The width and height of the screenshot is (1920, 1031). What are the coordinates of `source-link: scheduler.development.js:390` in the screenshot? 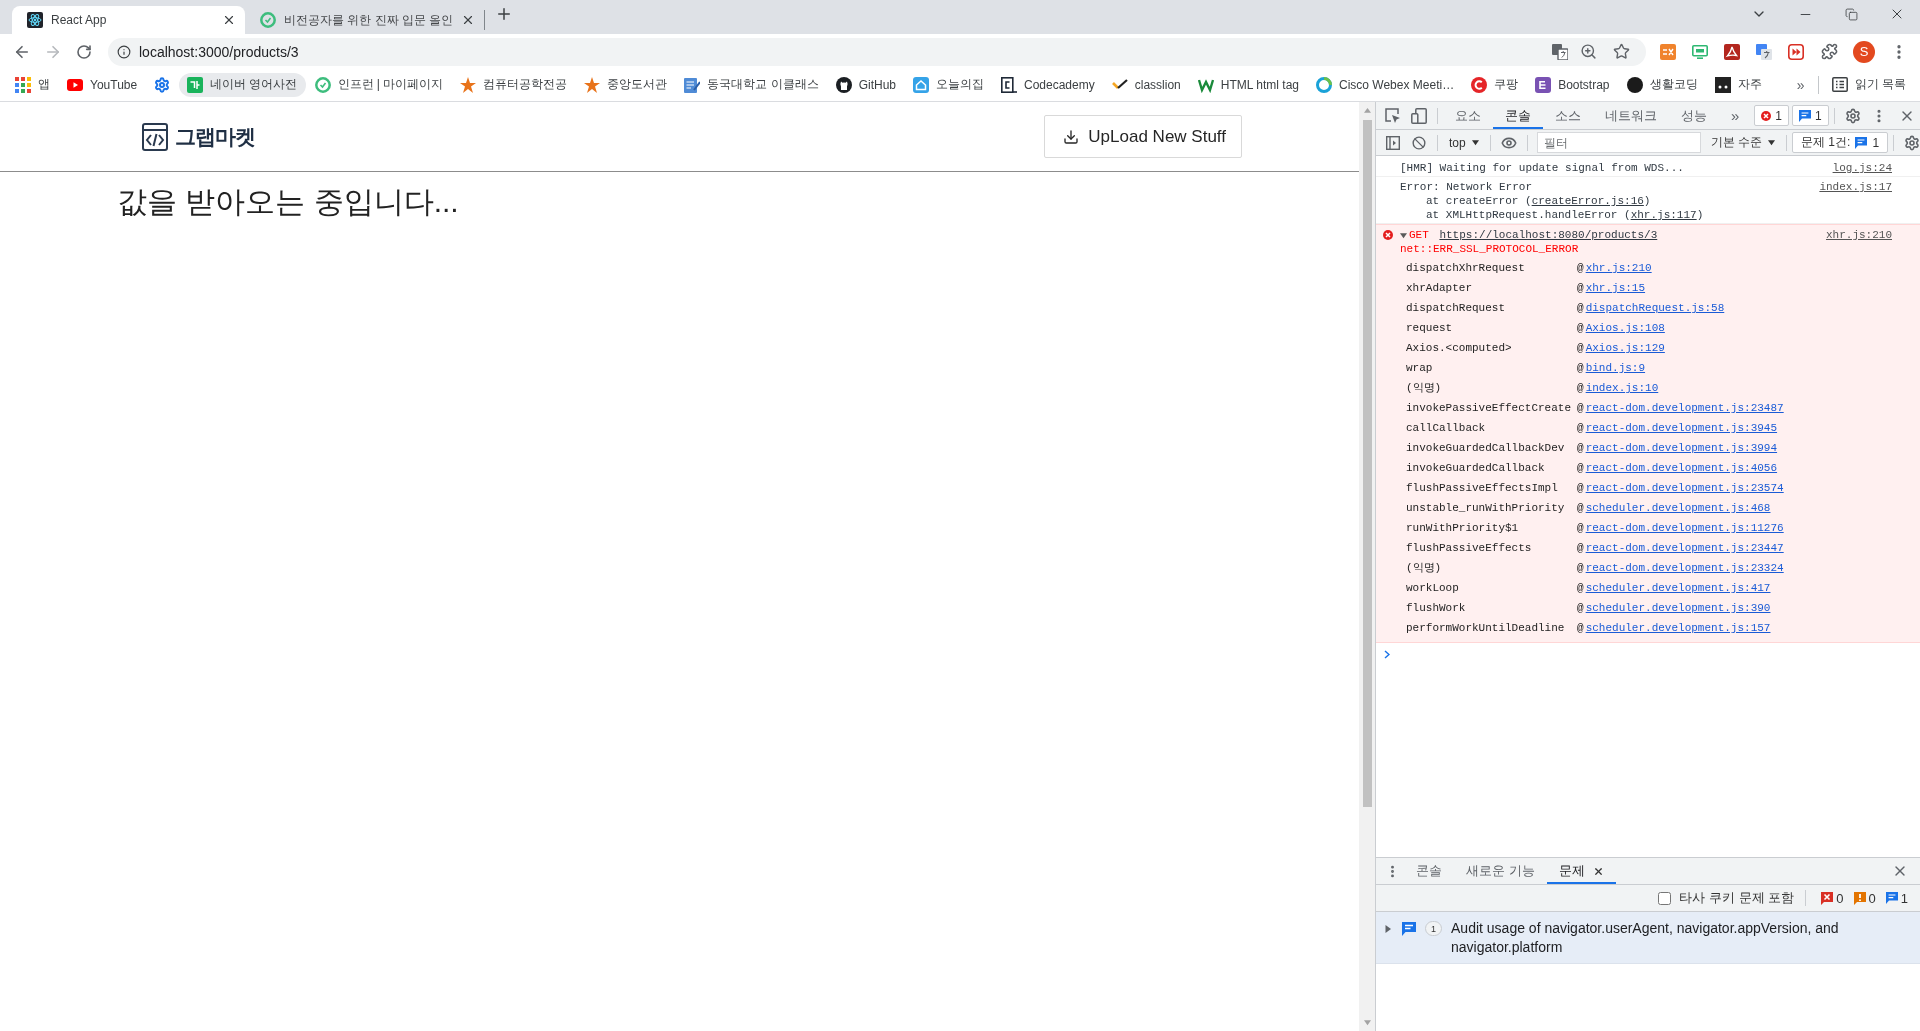 It's located at (1684, 608).